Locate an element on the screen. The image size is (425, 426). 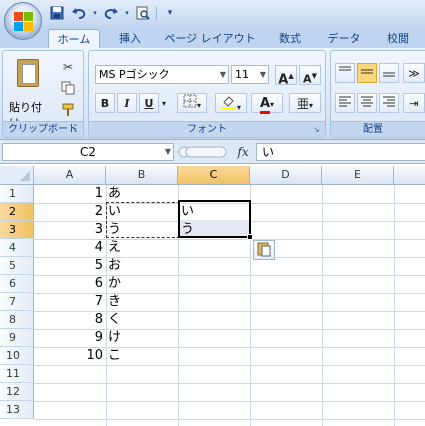
name-box: C2 ▼ is located at coordinates (88, 152).